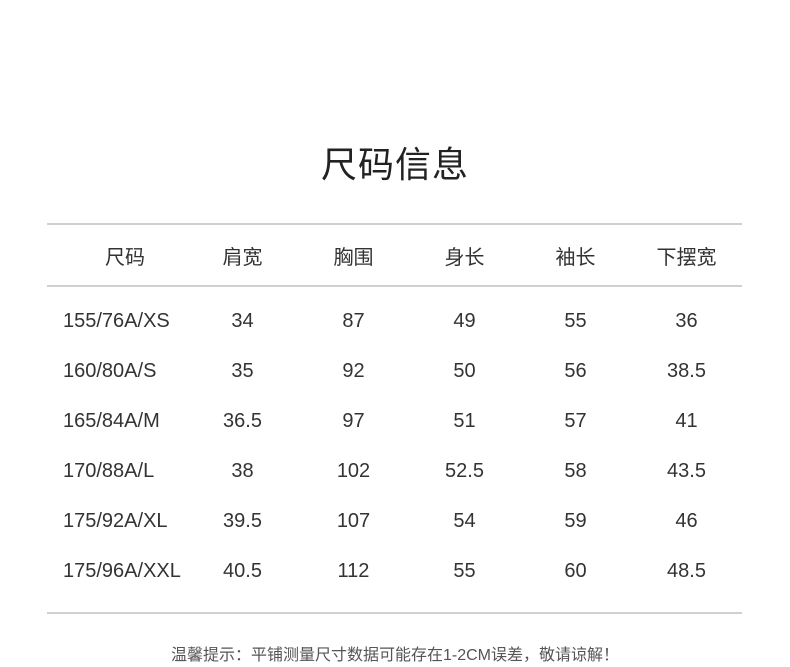 The width and height of the screenshot is (790, 667). Describe the element at coordinates (394, 471) in the screenshot. I see `table-row: 170/88A/L 38 102 52.5 58 43.5` at that location.